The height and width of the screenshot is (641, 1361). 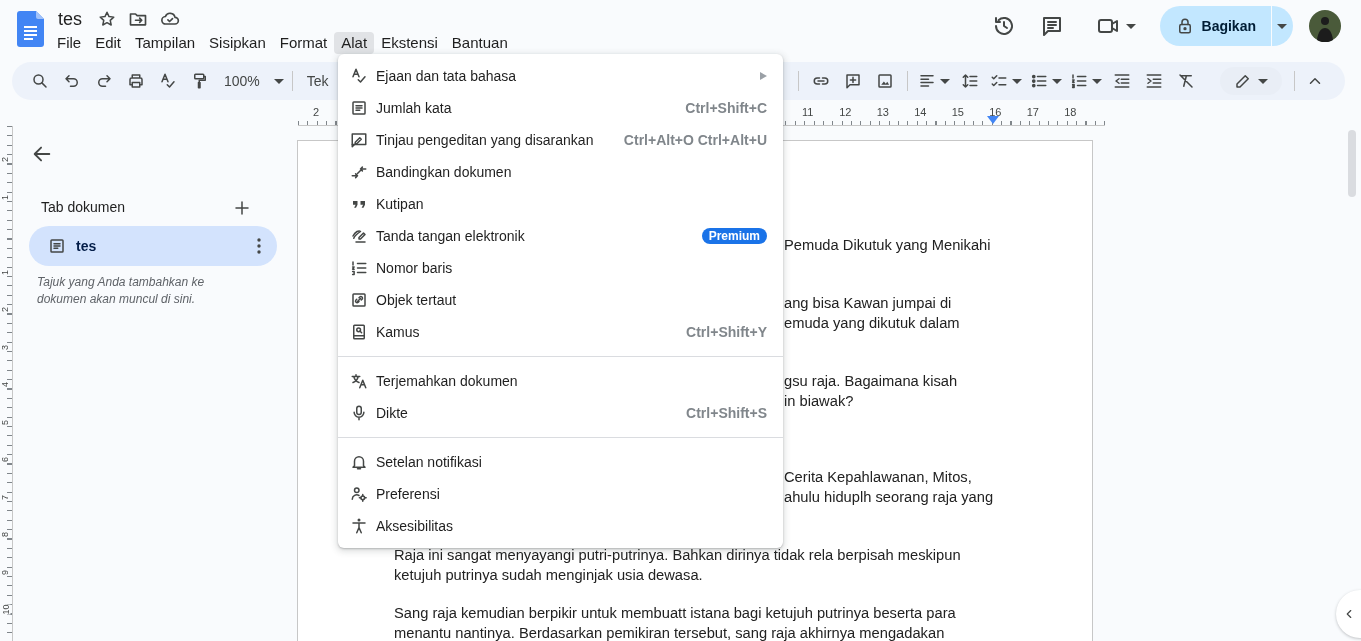 What do you see at coordinates (871, 391) in the screenshot?
I see `document-paragraph: gsu raja. Bagaimana kisah in biawak?` at bounding box center [871, 391].